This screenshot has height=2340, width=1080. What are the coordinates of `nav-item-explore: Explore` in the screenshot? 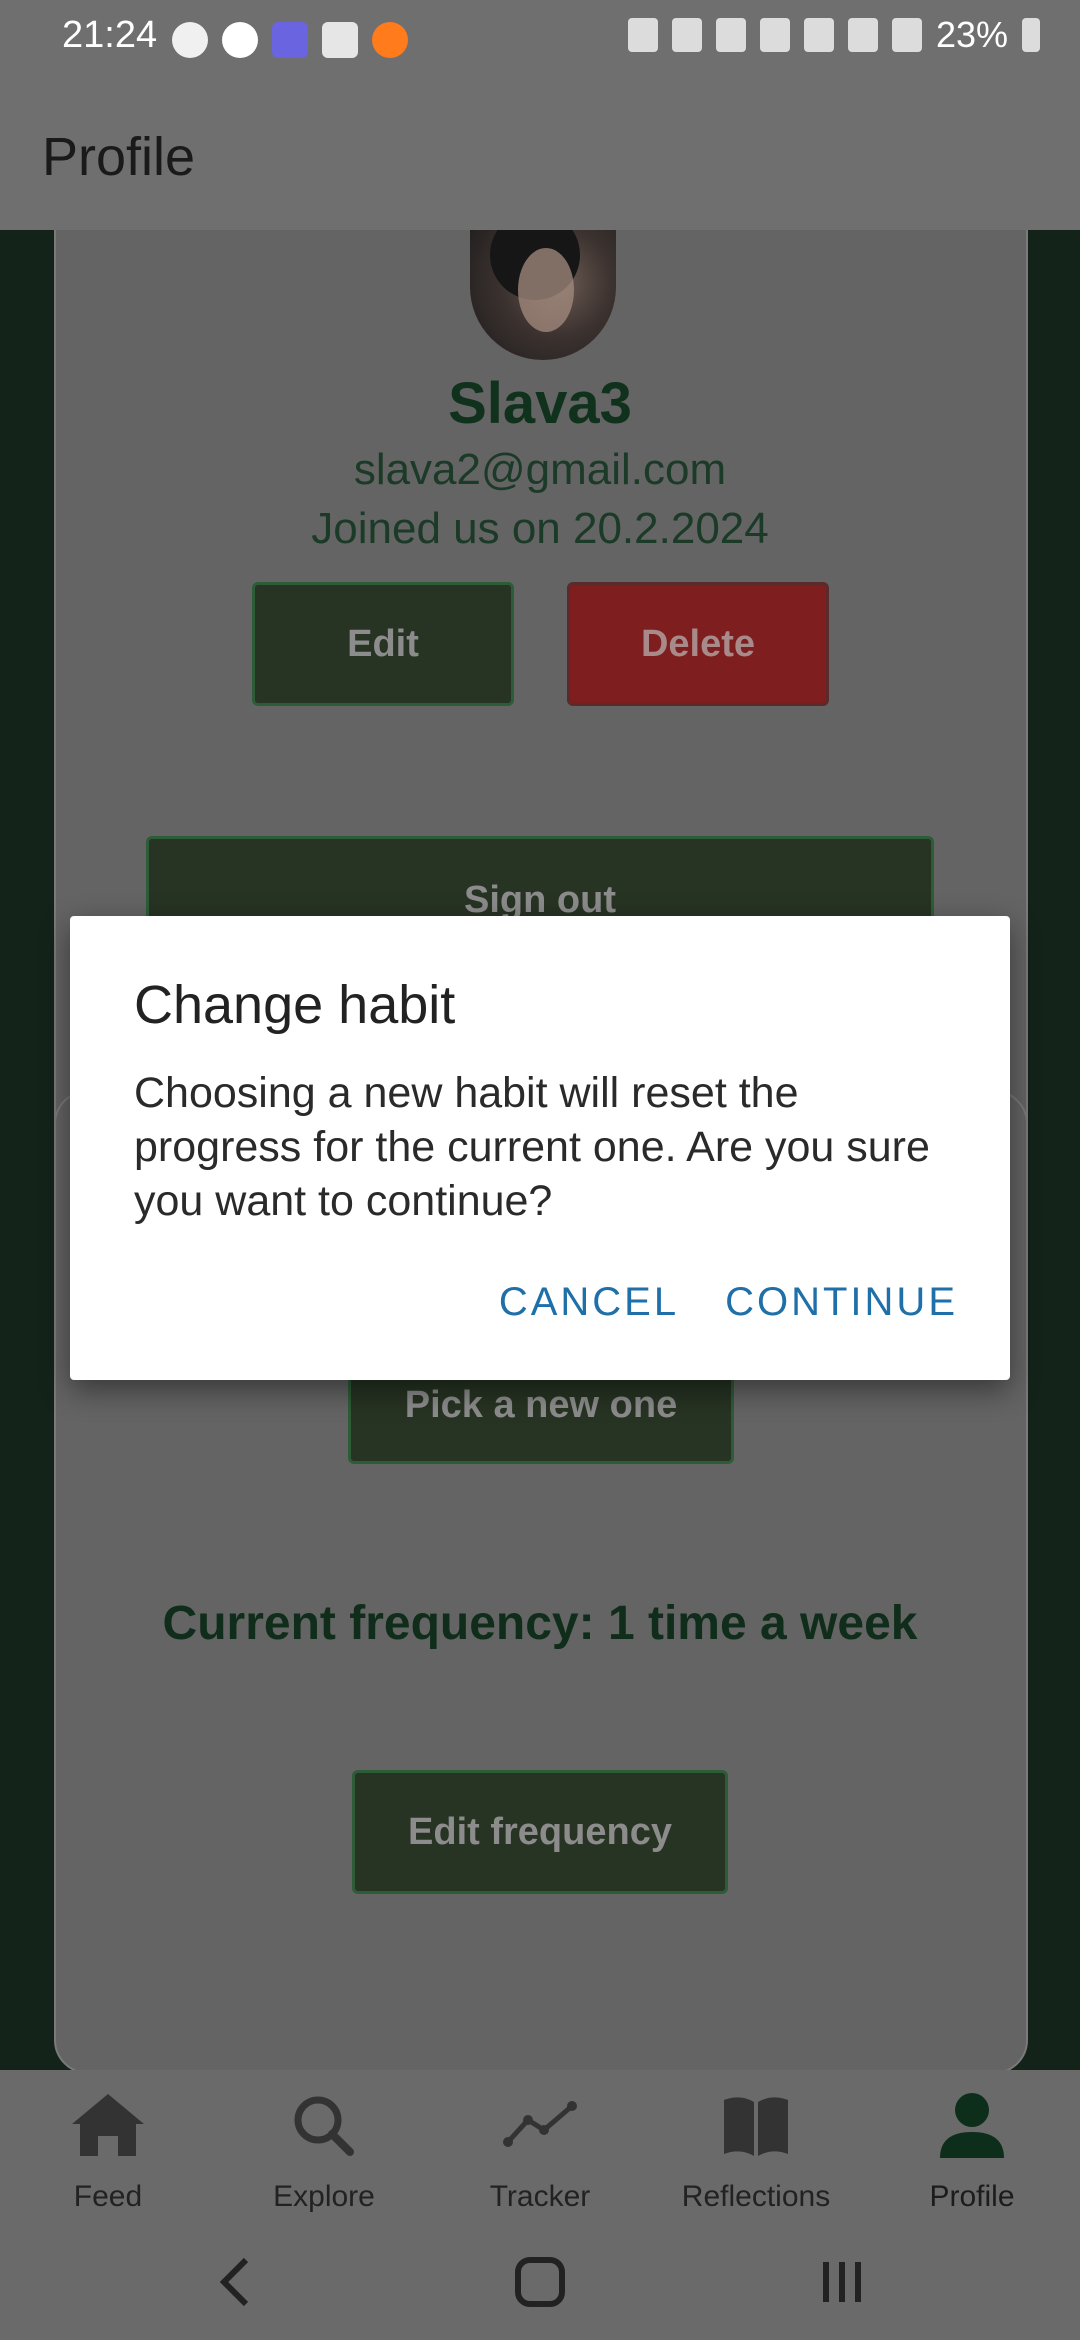 It's located at (324, 2145).